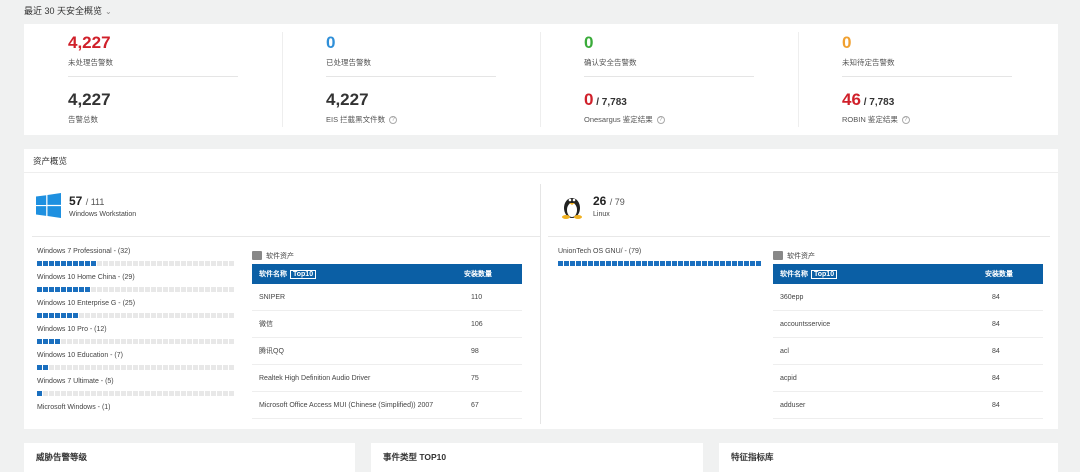 This screenshot has width=1080, height=472. Describe the element at coordinates (137, 417) in the screenshot. I see `os-list-item: Microsoft Windows - (1)` at that location.